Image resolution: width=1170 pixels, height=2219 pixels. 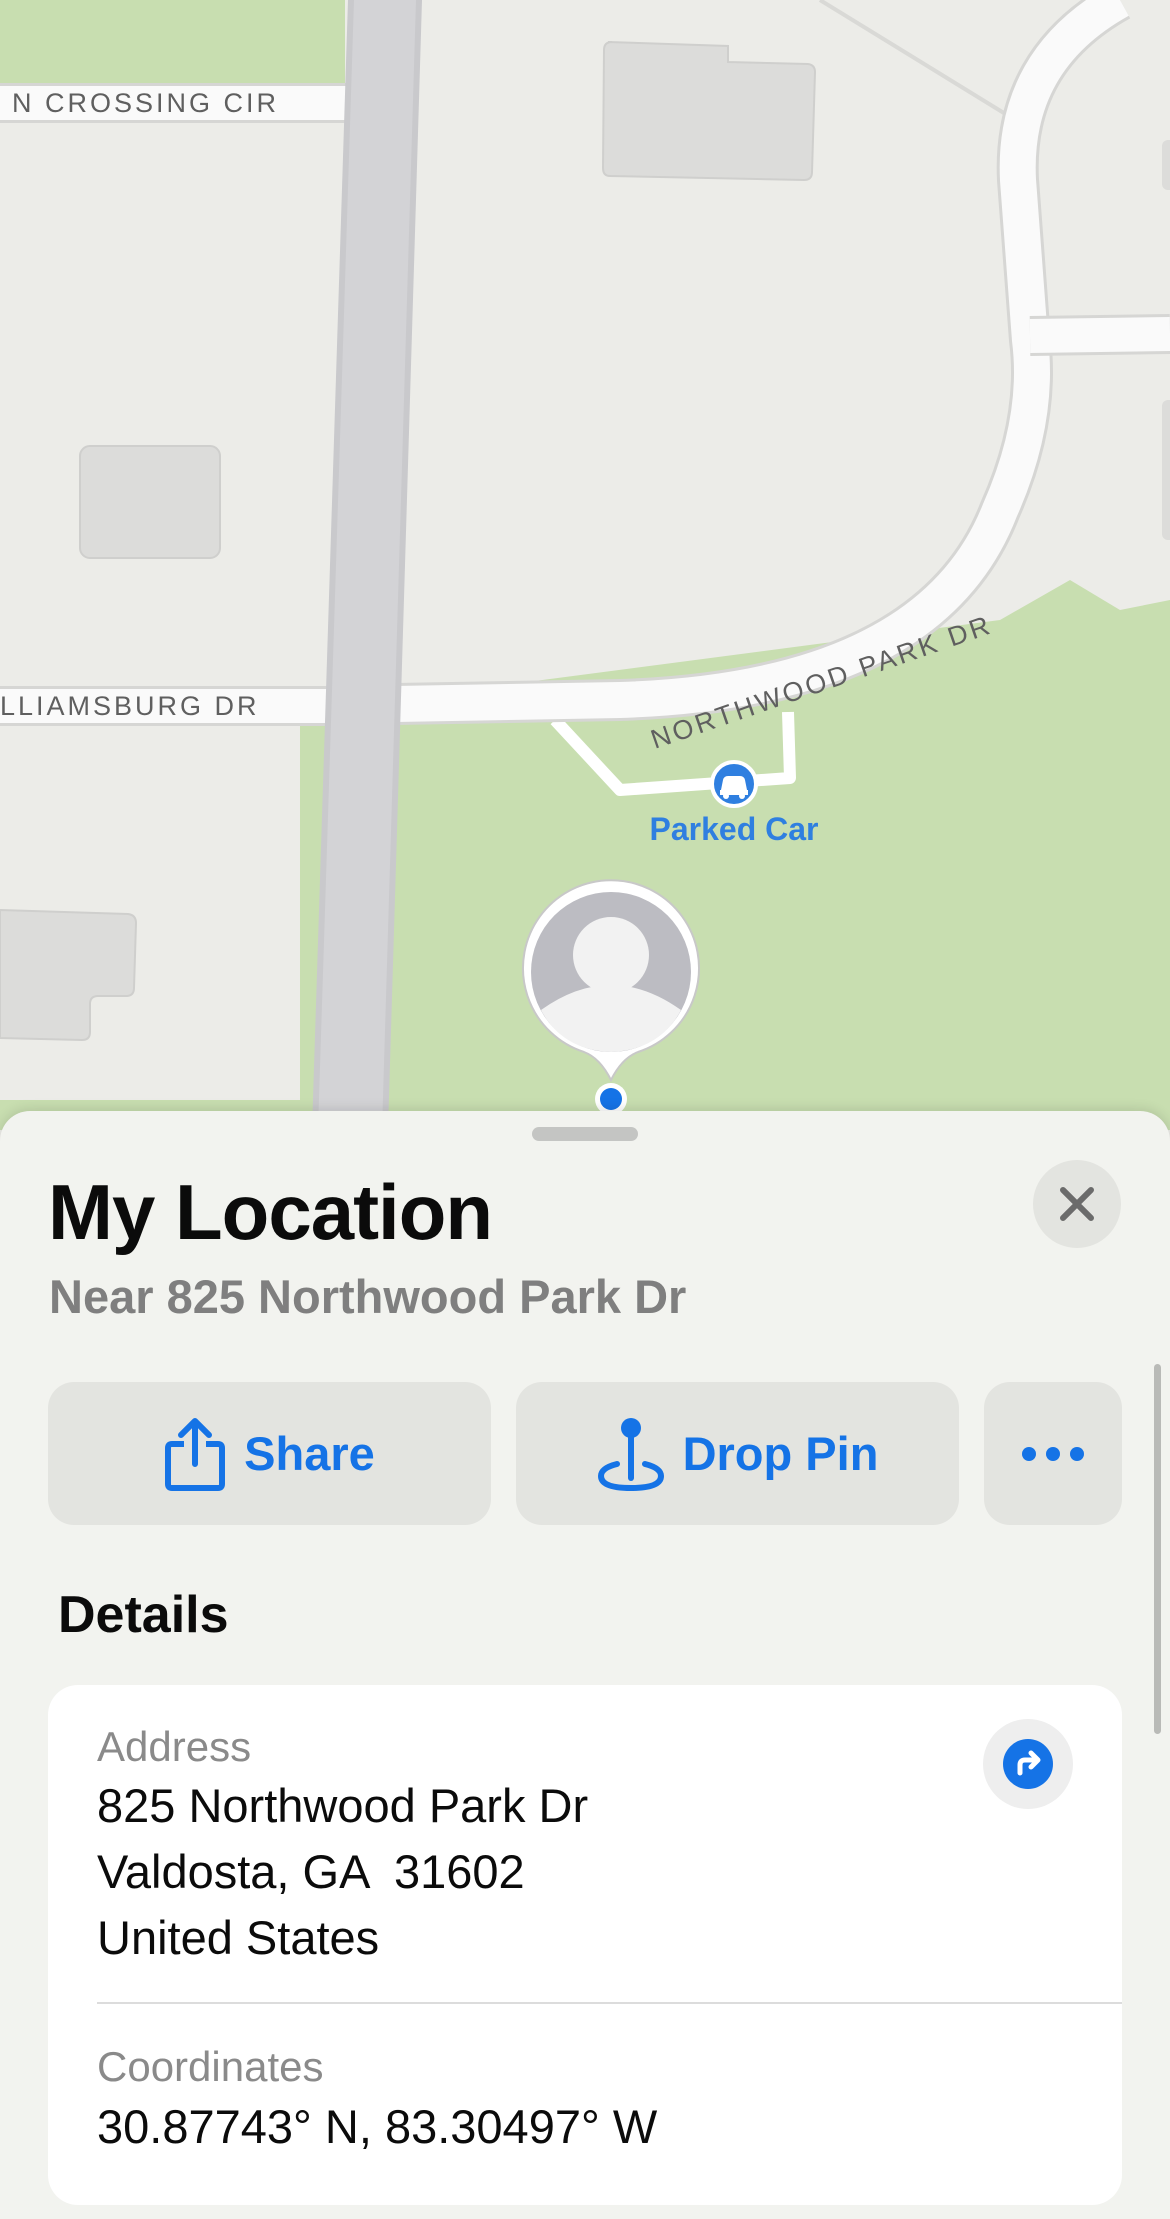 What do you see at coordinates (195, 1454) in the screenshot?
I see `share-icon` at bounding box center [195, 1454].